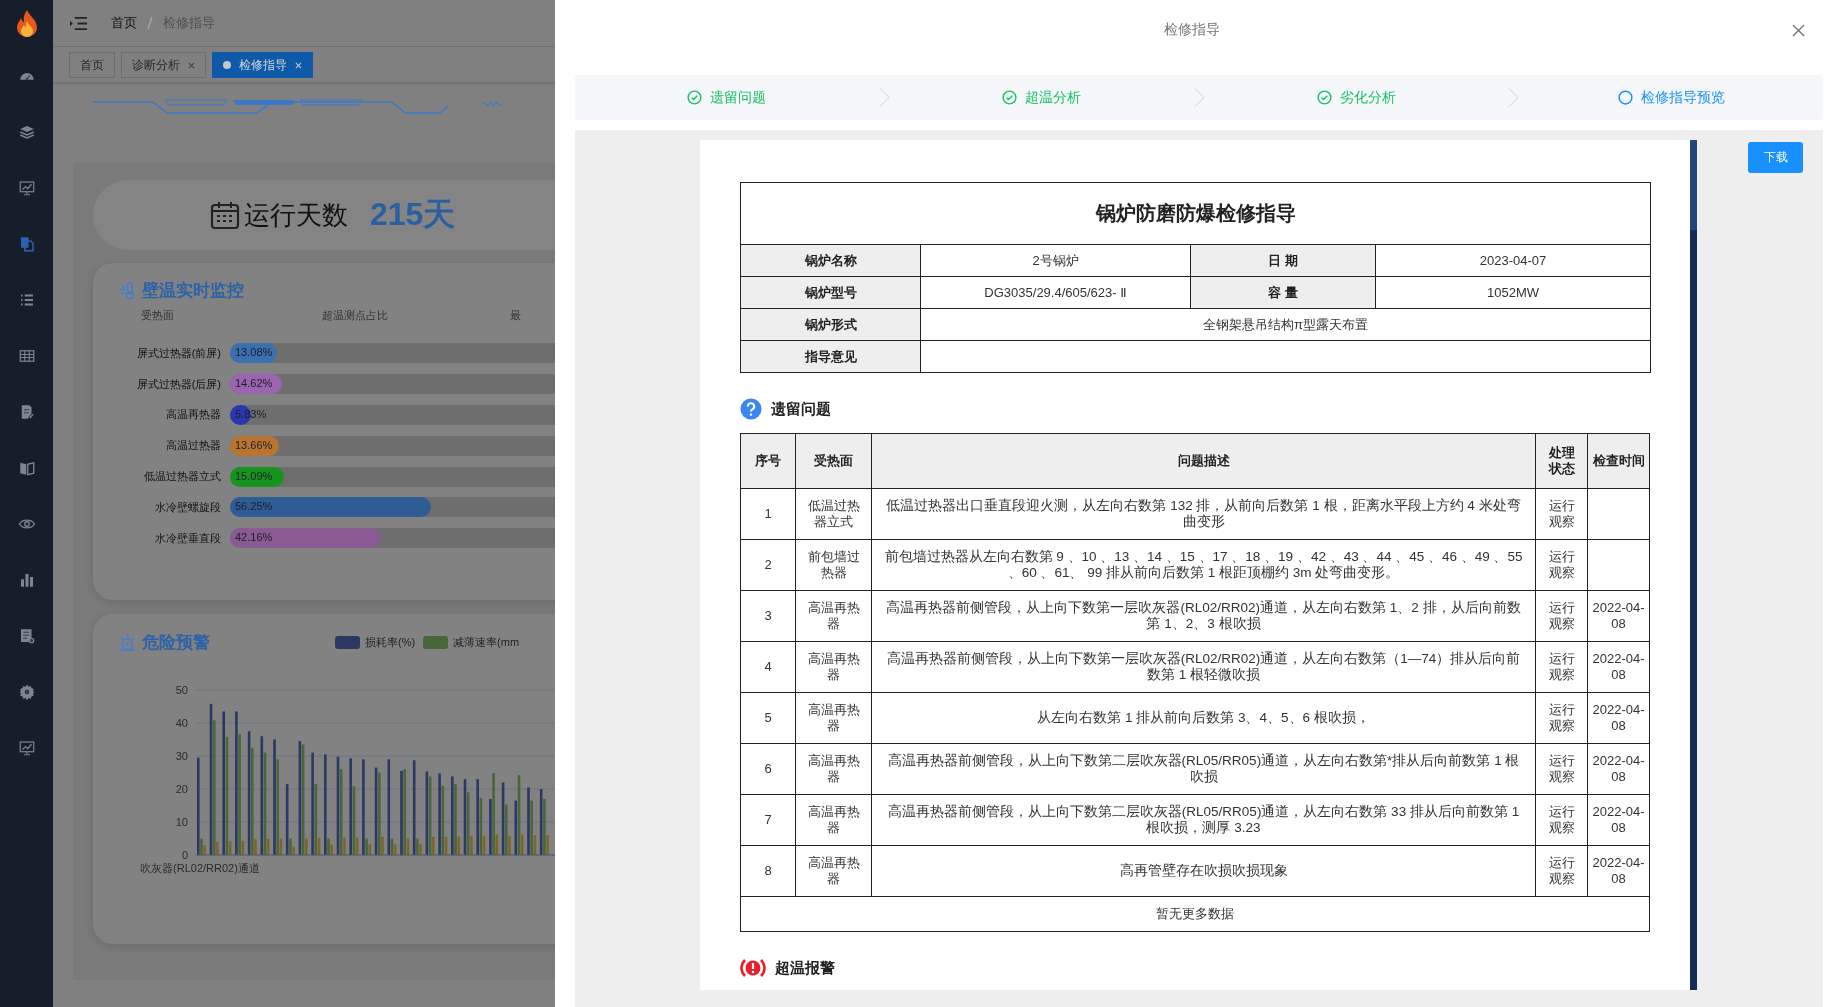  What do you see at coordinates (26, 132) in the screenshot?
I see `layers-icon` at bounding box center [26, 132].